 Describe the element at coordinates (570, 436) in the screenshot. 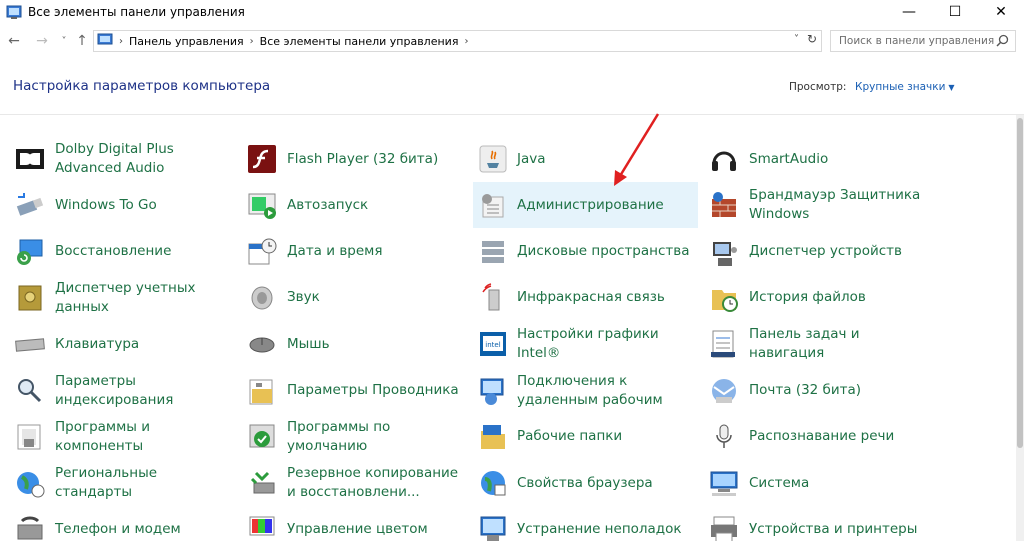

I see `control-panel-item-label: Рабочие папки` at that location.